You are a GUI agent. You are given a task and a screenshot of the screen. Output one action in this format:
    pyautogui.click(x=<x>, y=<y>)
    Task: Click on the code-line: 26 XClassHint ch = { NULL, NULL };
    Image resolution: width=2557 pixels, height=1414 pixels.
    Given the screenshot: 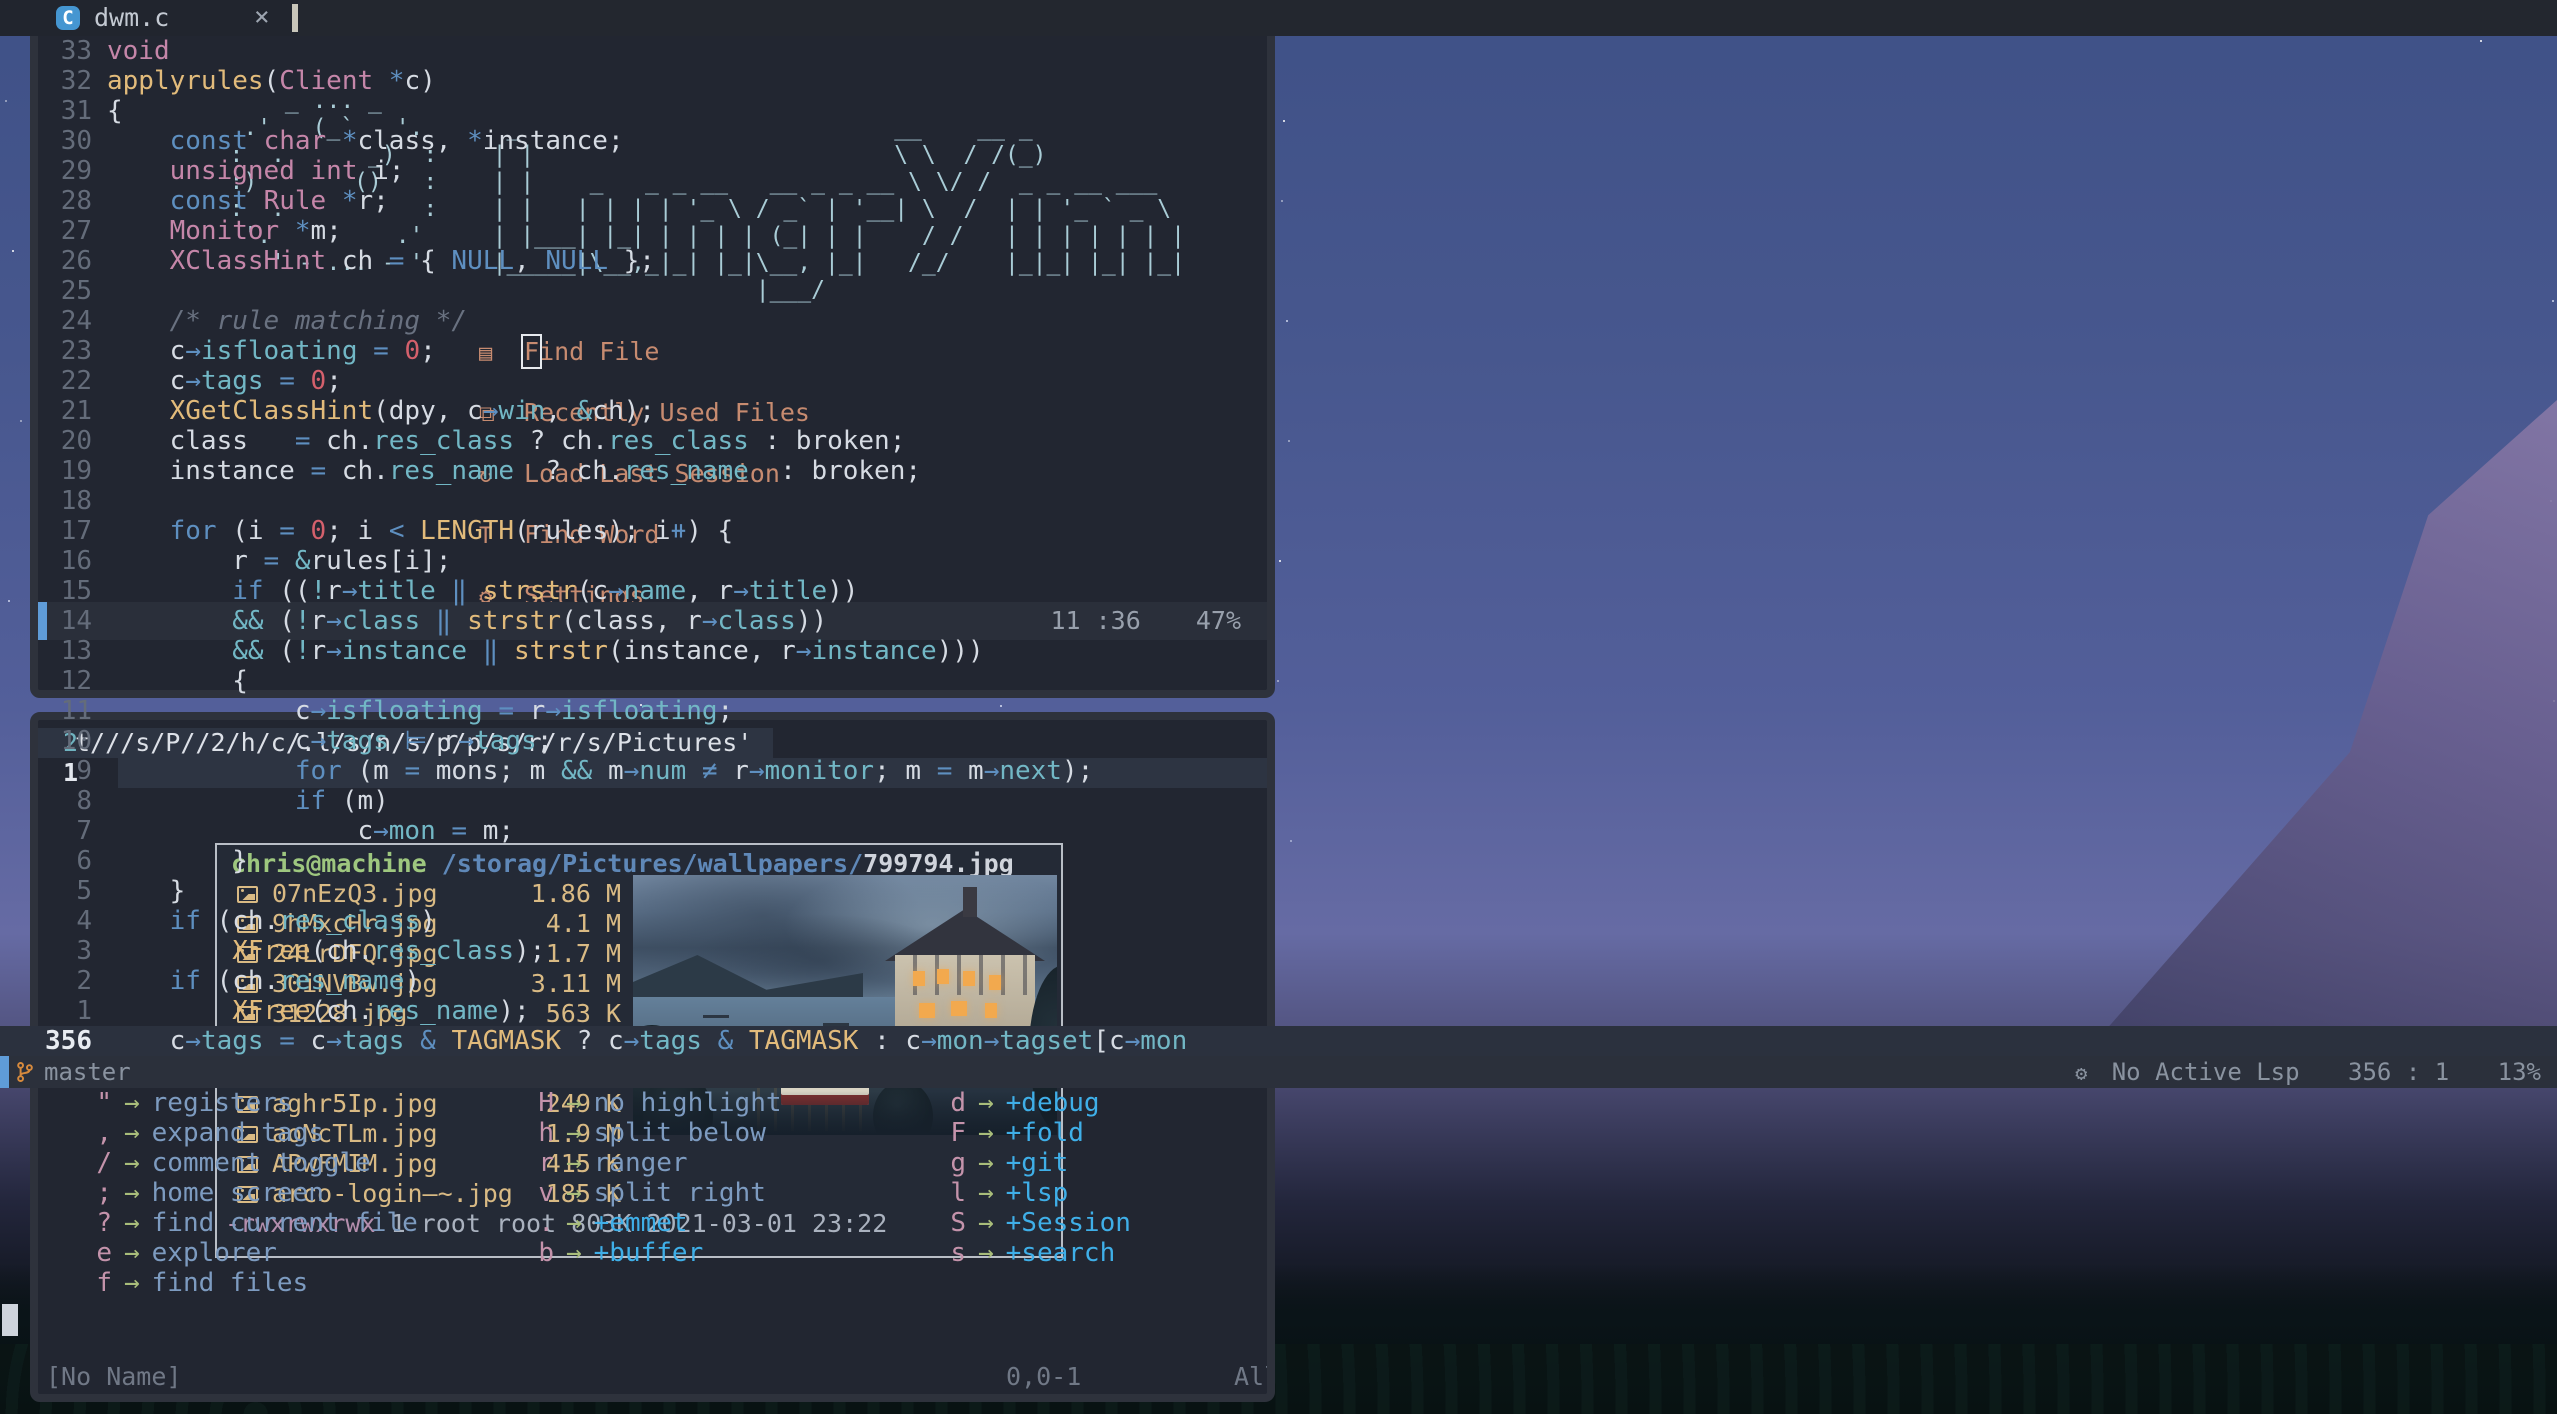 What is the action you would take?
    pyautogui.click(x=1278, y=261)
    